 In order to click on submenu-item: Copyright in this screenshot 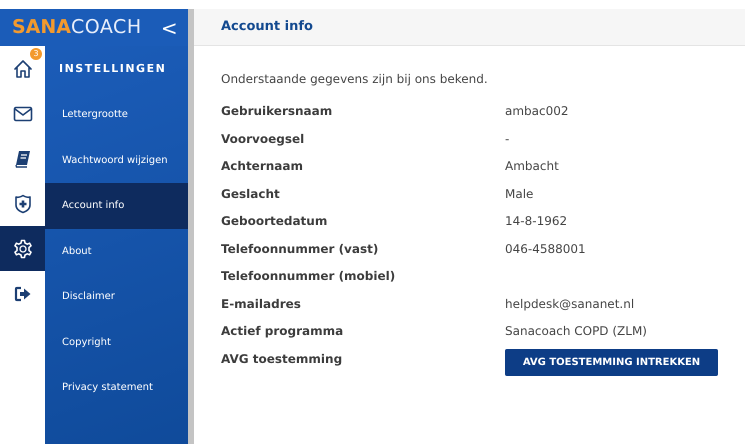, I will do `click(116, 342)`.